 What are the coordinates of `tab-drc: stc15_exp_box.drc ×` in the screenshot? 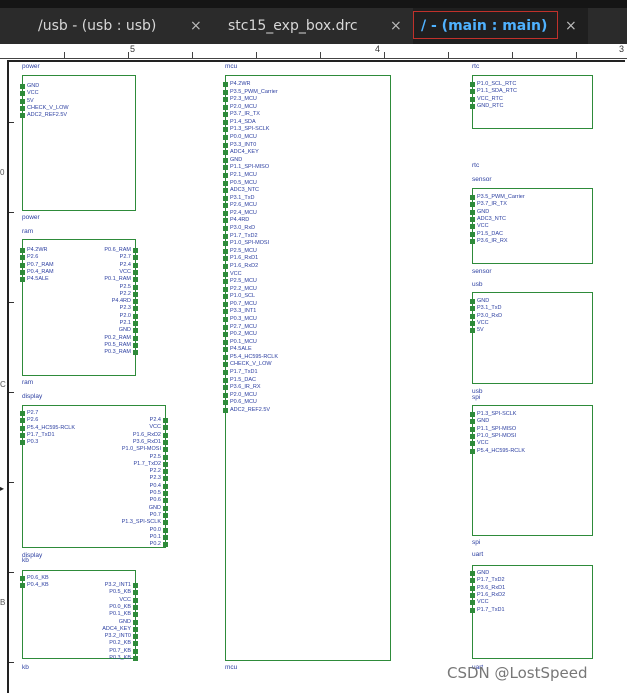 It's located at (313, 26).